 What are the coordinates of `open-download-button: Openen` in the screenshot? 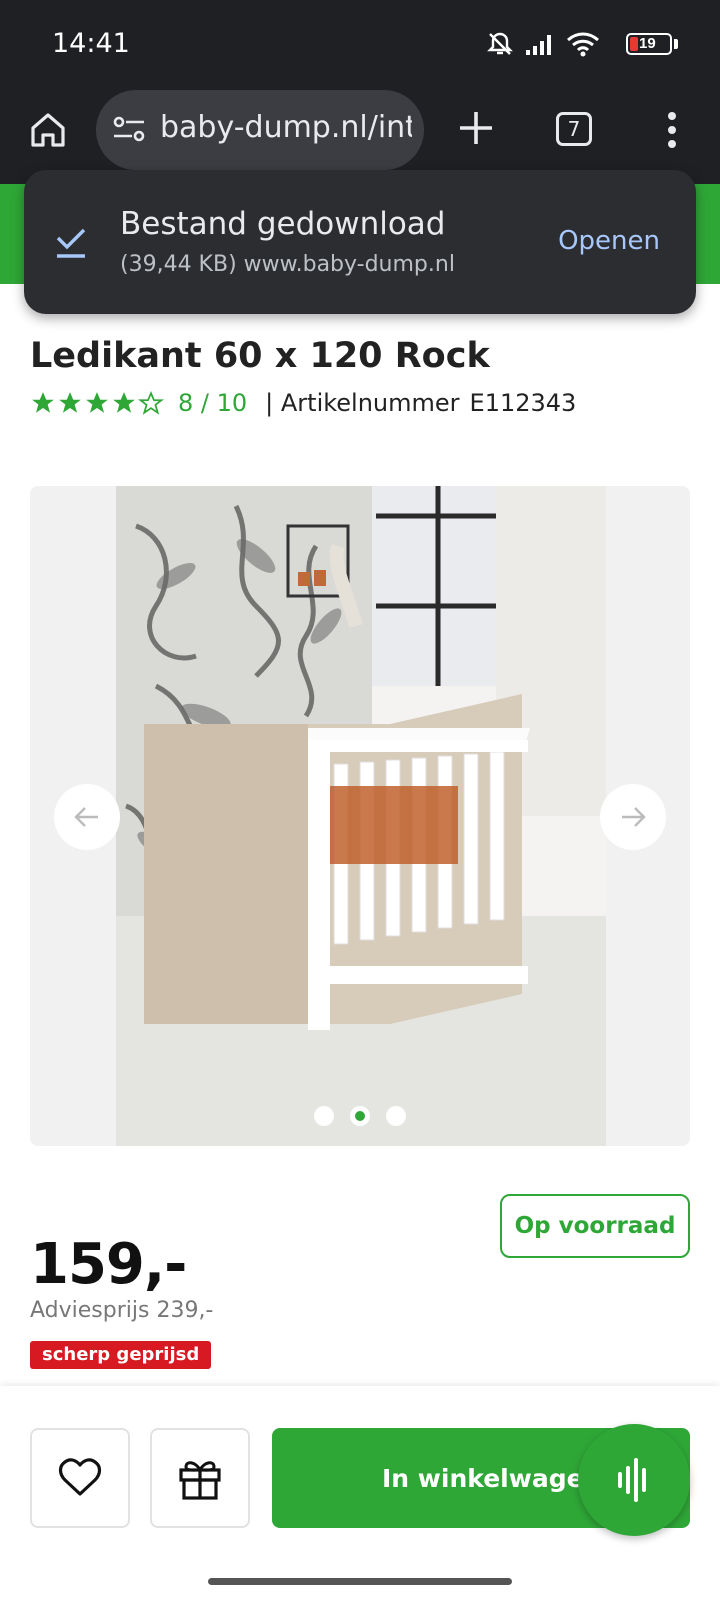 It's located at (609, 241).